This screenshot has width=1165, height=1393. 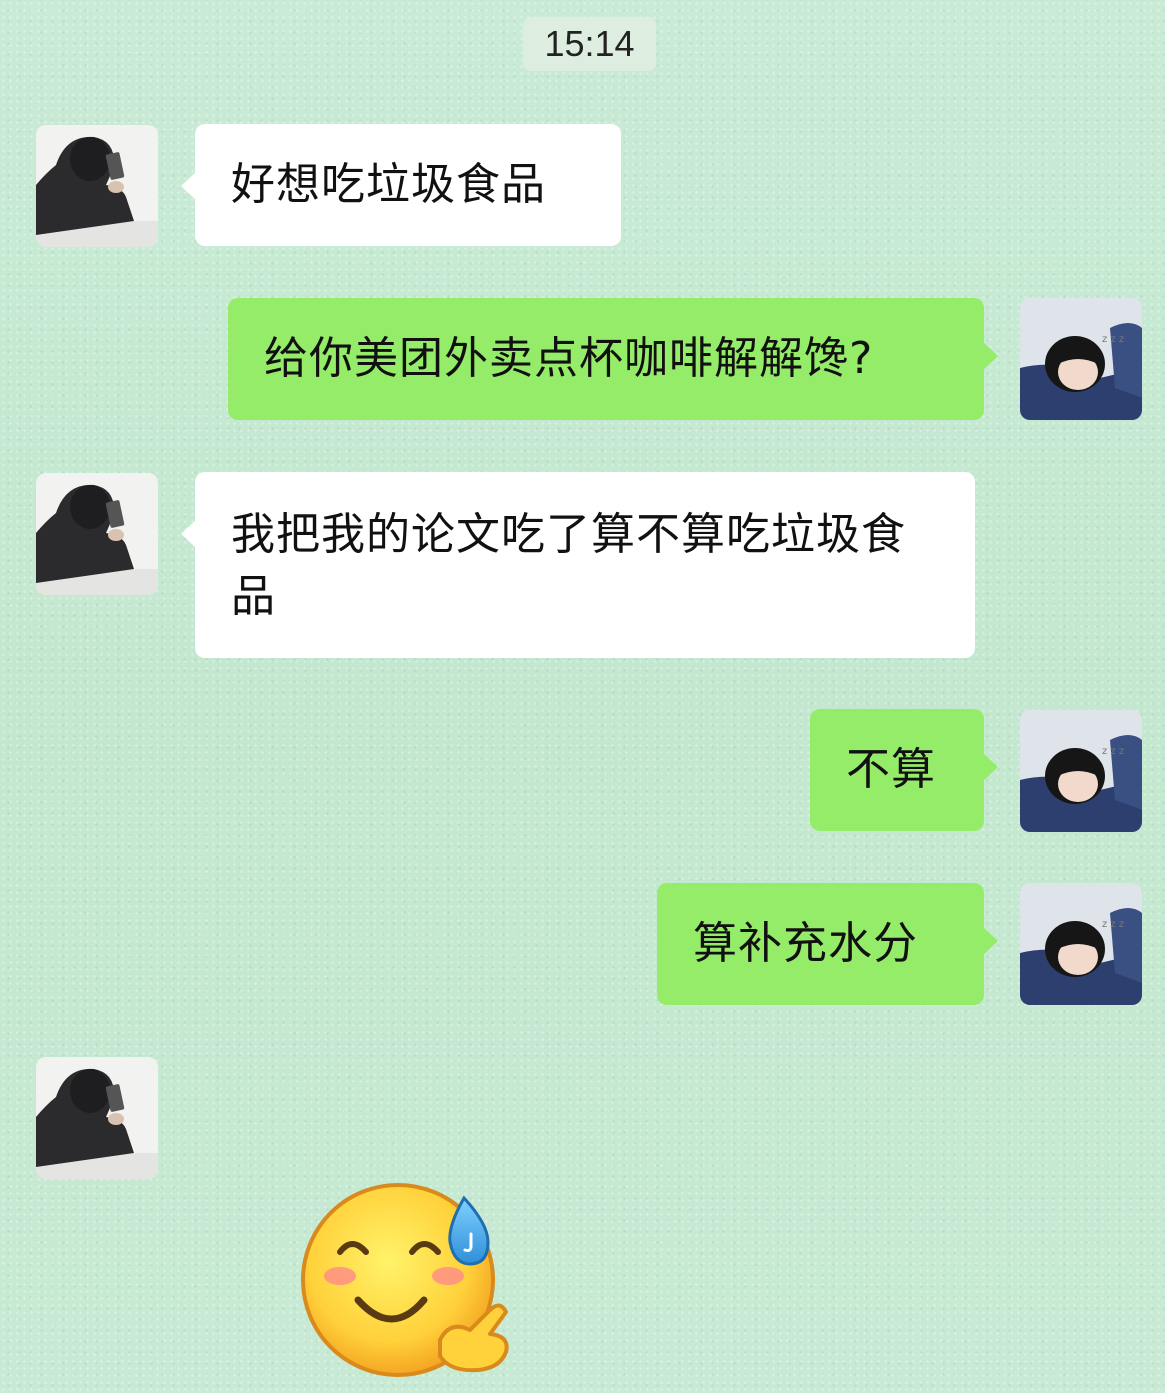 I want to click on message-bubble-outgoing: 算补充水分, so click(x=827, y=944).